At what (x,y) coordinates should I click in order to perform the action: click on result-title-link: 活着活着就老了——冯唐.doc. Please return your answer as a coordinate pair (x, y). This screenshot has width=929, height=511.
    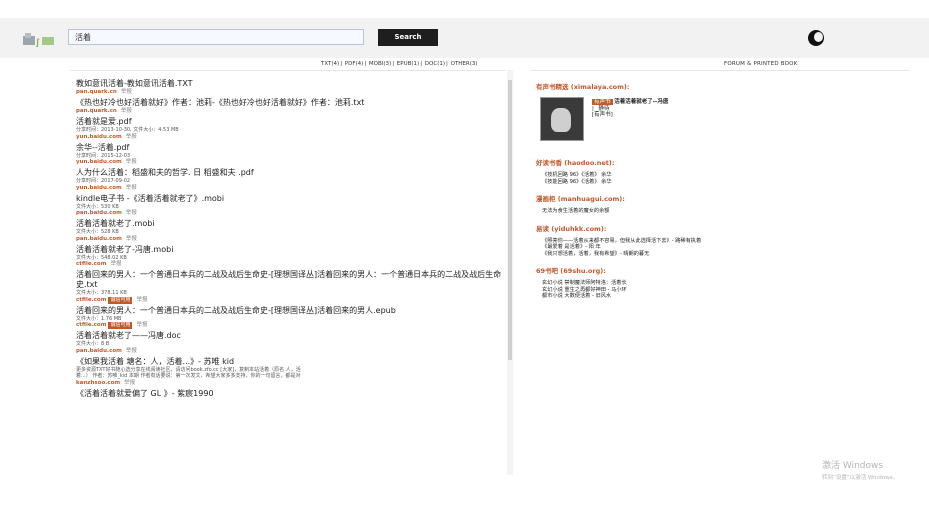
    Looking at the image, I should click on (291, 336).